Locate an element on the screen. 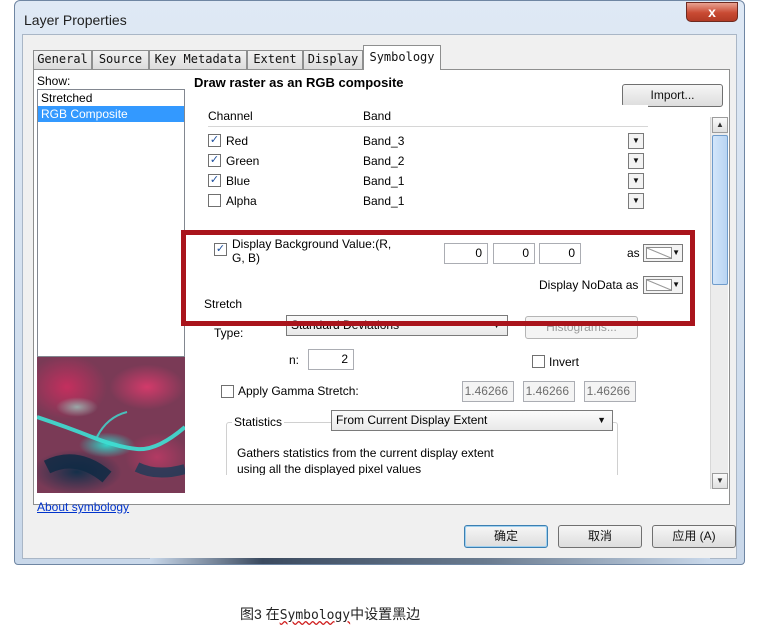 The width and height of the screenshot is (758, 636). show-list: Stretched RGB Composite is located at coordinates (111, 223).